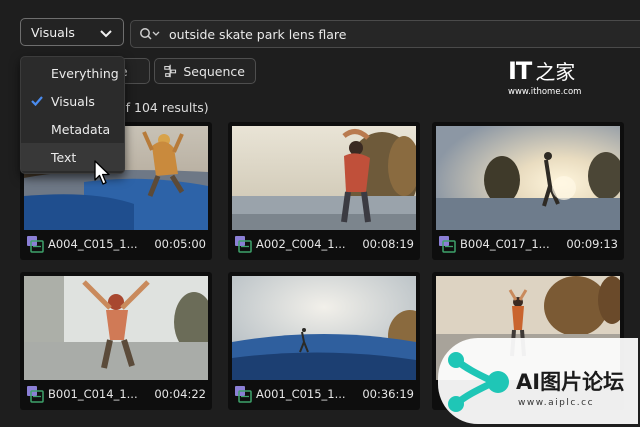  I want to click on clip-duration: 00:36:19, so click(388, 394).